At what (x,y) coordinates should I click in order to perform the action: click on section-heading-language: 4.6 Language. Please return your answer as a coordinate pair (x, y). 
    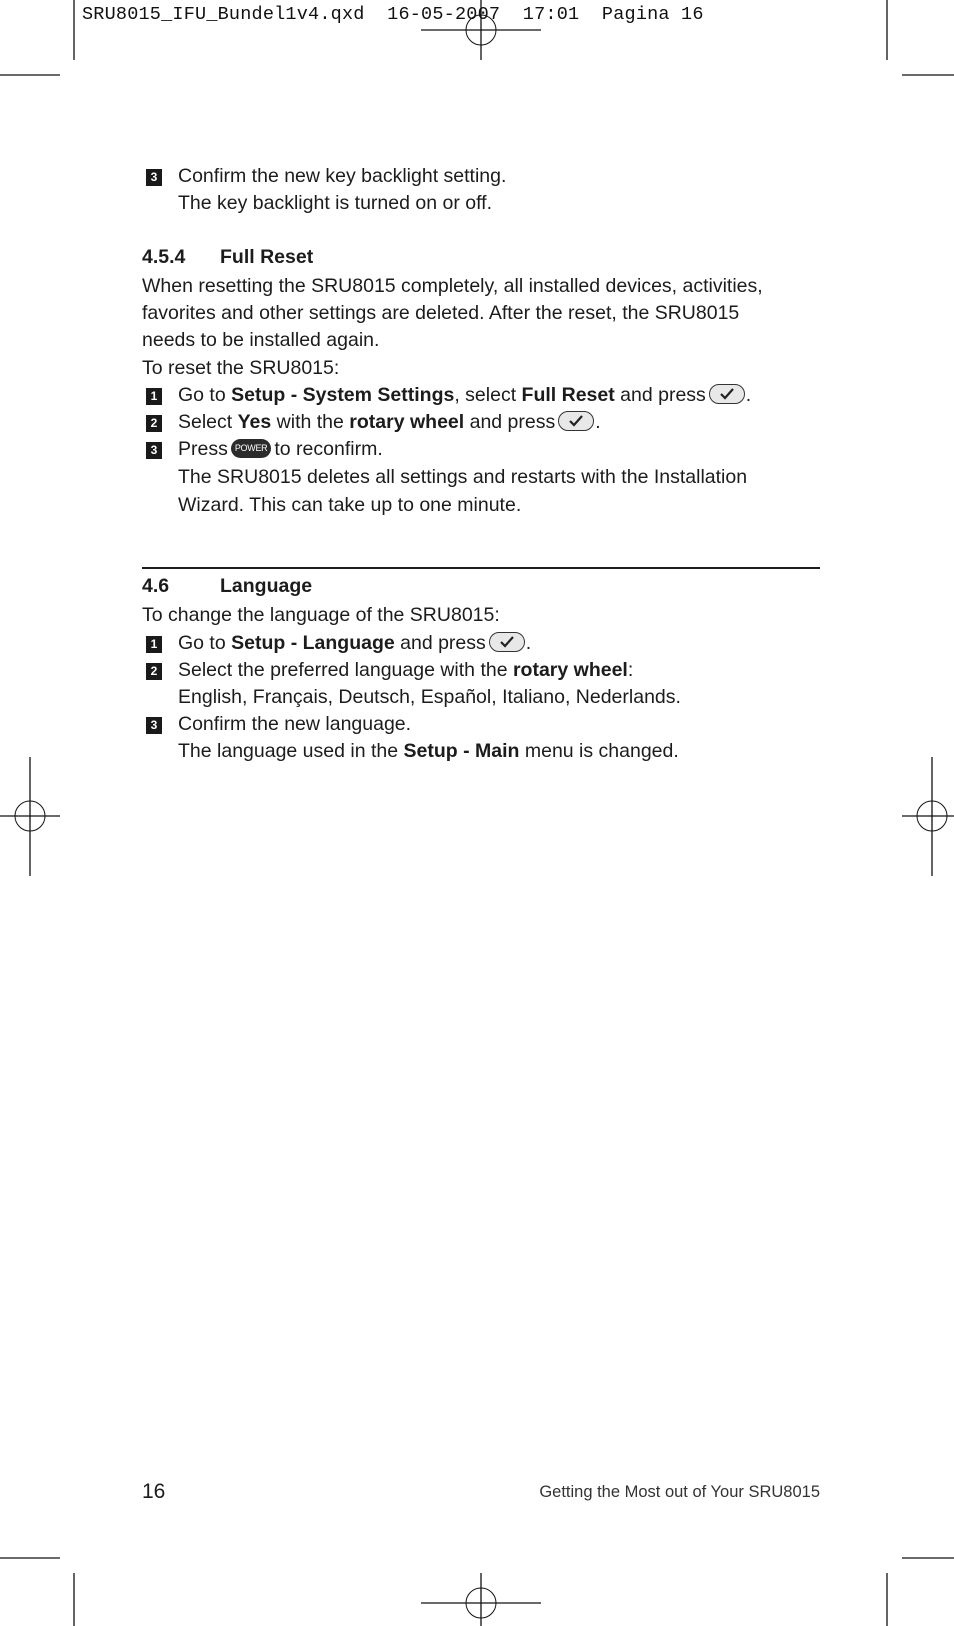
    Looking at the image, I should click on (227, 586).